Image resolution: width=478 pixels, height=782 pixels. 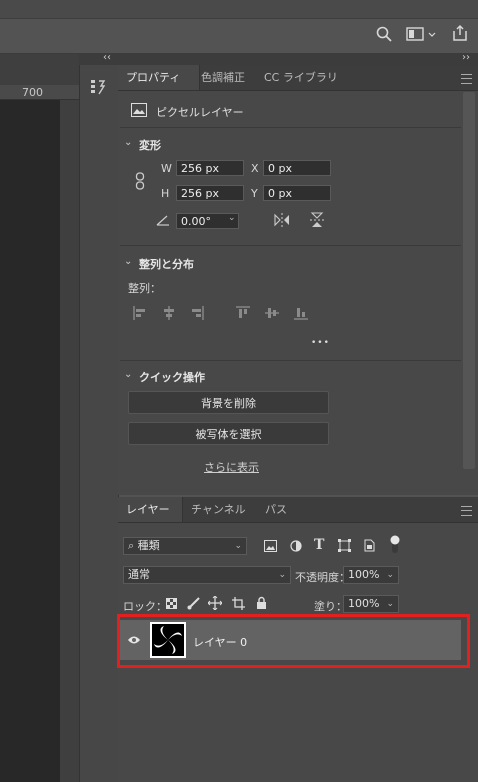 What do you see at coordinates (144, 288) in the screenshot?
I see `align-label: 整列：` at bounding box center [144, 288].